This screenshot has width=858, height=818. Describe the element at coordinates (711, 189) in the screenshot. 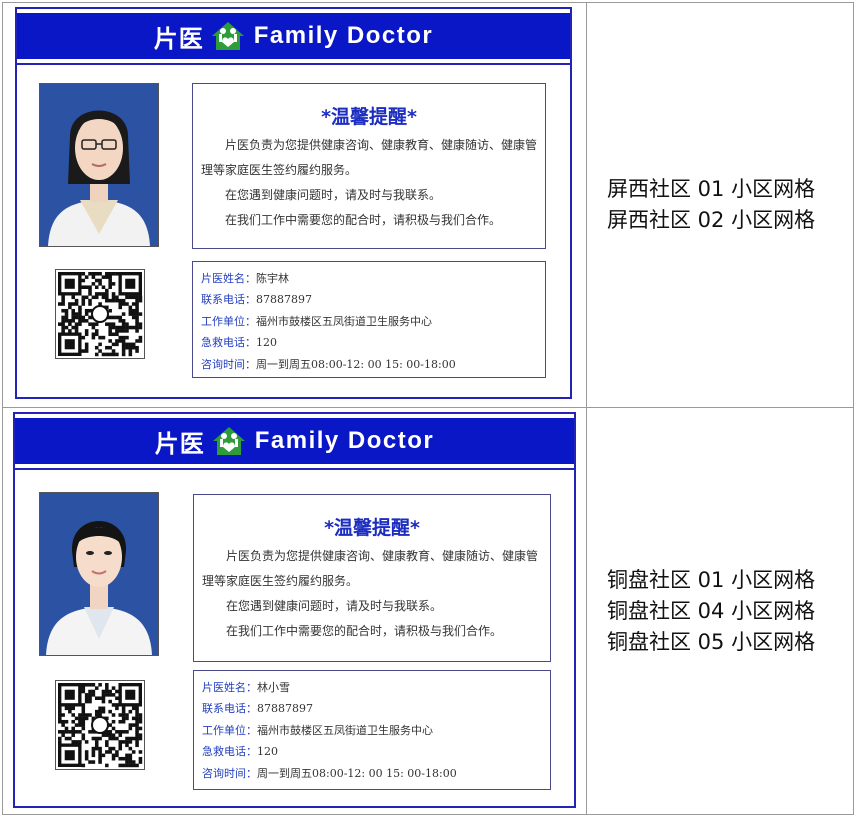

I see `area-line: 屏西社区 01 小区网格` at that location.